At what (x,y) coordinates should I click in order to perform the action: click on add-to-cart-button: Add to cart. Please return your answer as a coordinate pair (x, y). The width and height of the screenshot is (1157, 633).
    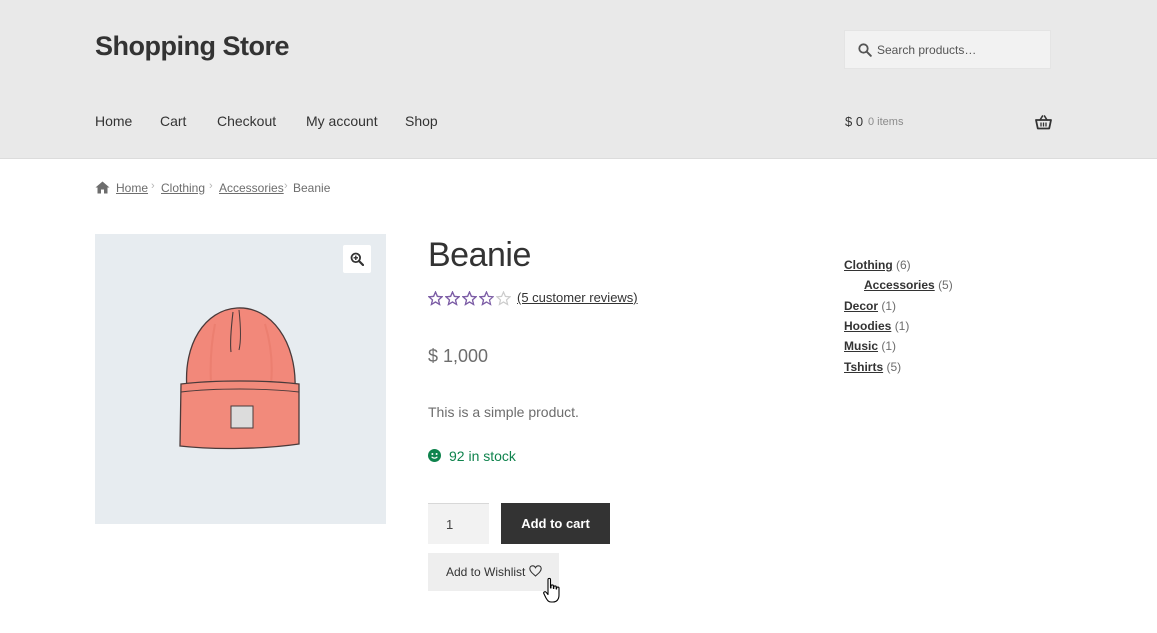
    Looking at the image, I should click on (555, 523).